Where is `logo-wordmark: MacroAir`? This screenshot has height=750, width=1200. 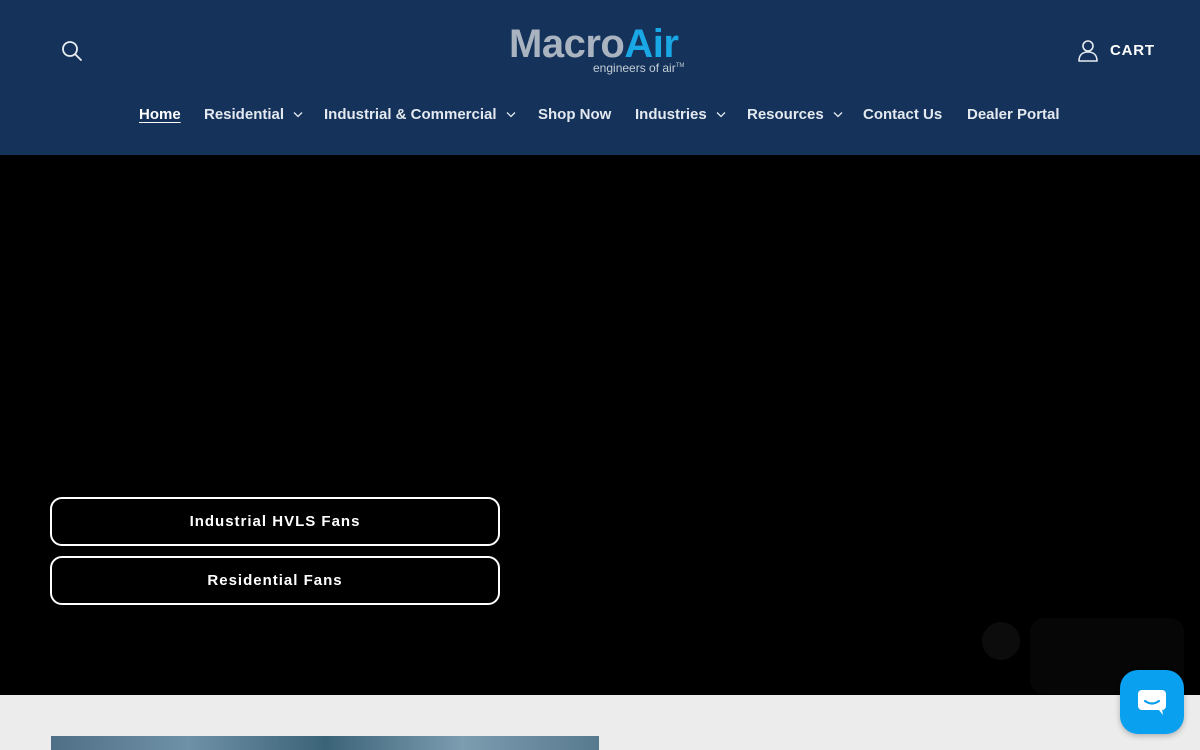 logo-wordmark: MacroAir is located at coordinates (594, 44).